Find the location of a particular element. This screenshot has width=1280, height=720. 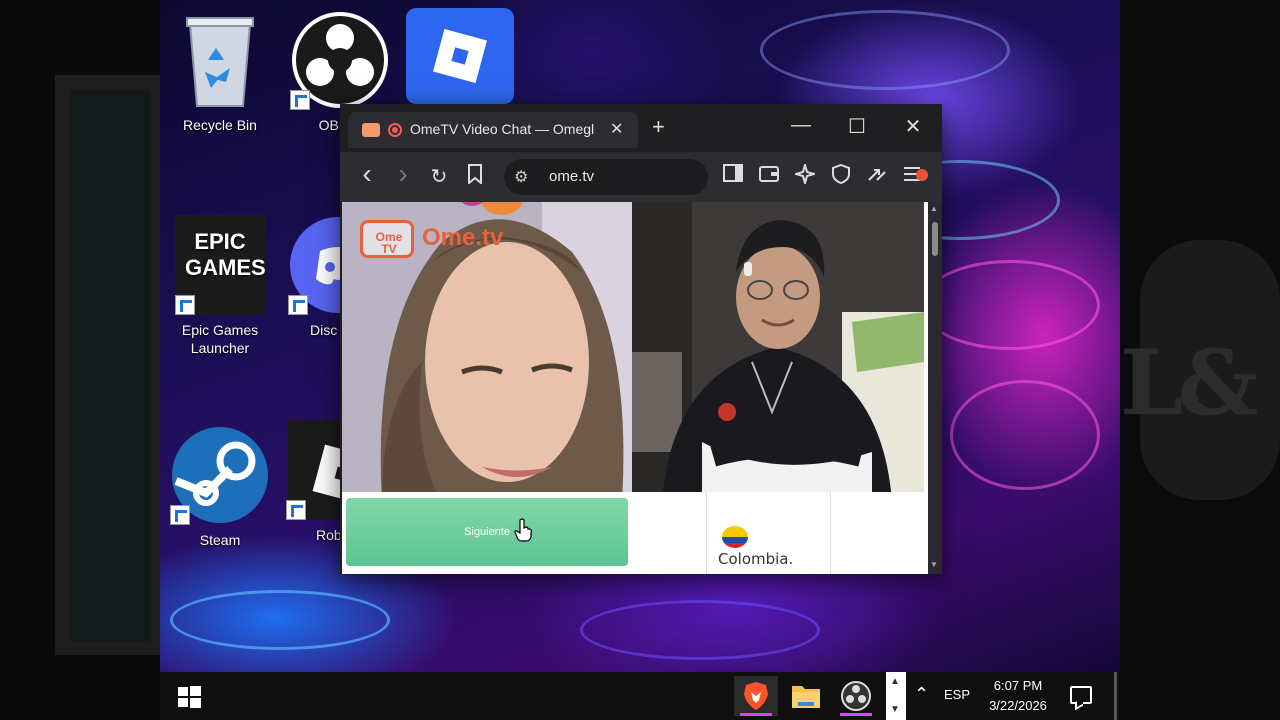

roblox-studio-icon is located at coordinates (460, 56).